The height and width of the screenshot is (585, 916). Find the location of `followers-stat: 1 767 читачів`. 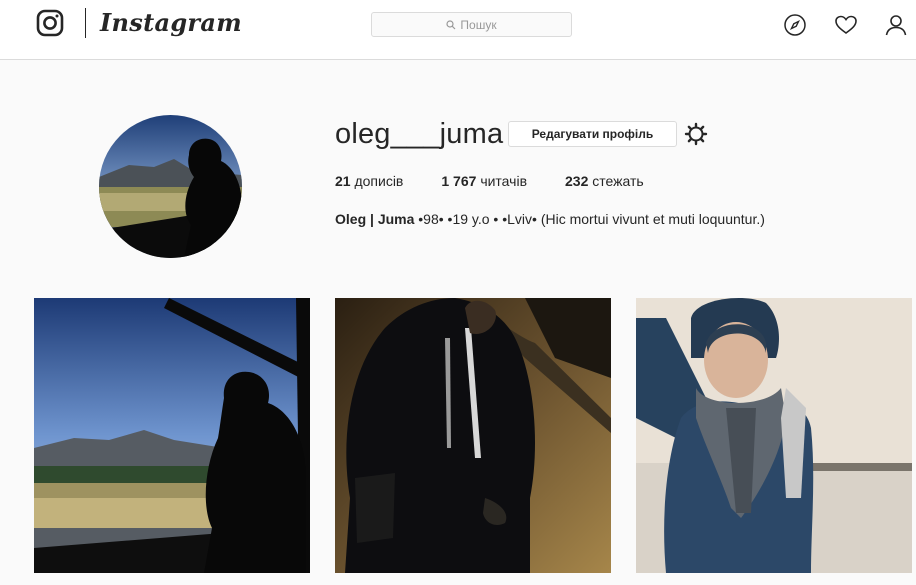

followers-stat: 1 767 читачів is located at coordinates (484, 181).